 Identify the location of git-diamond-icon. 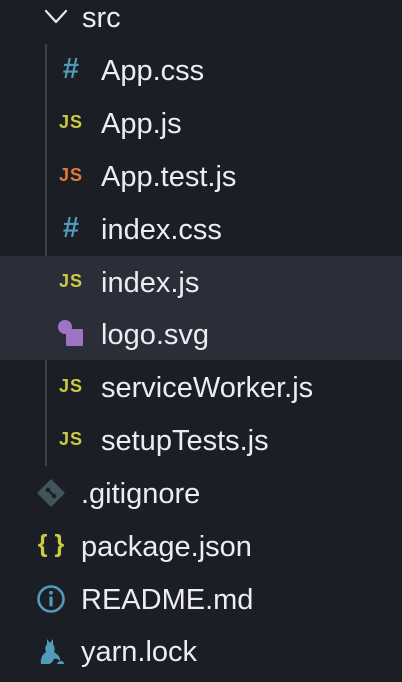
(51, 493).